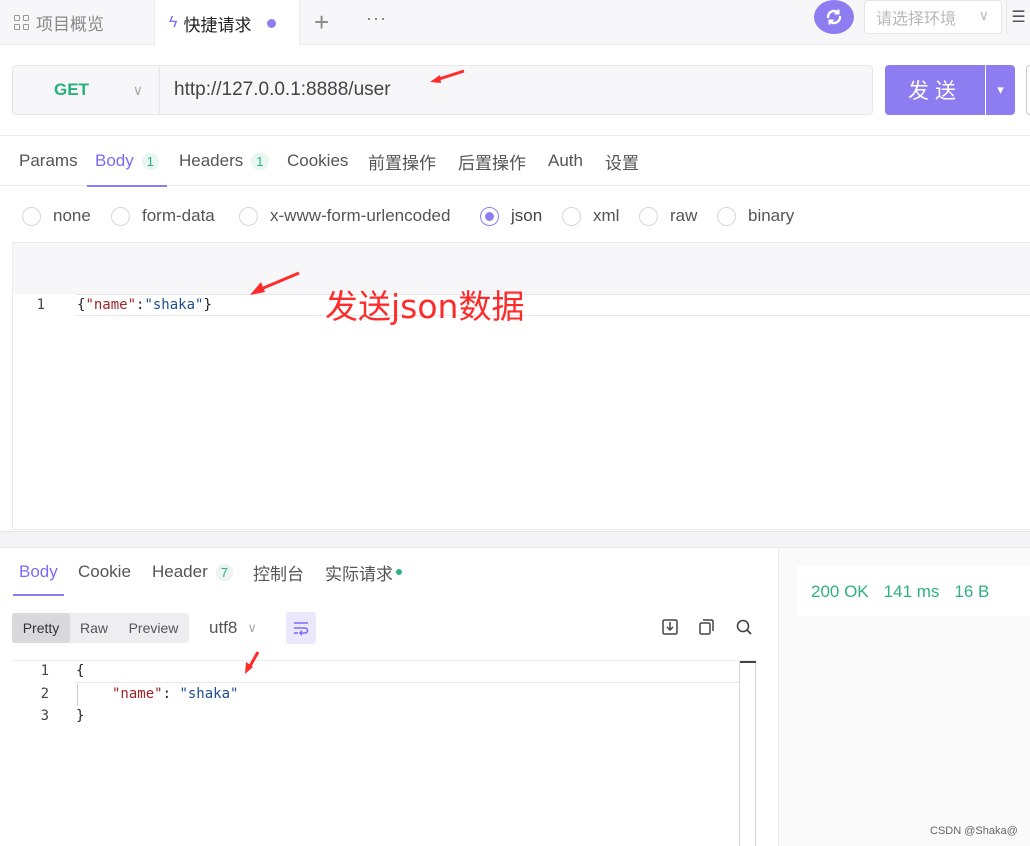 The width and height of the screenshot is (1030, 846). I want to click on radio-json: json, so click(511, 216).